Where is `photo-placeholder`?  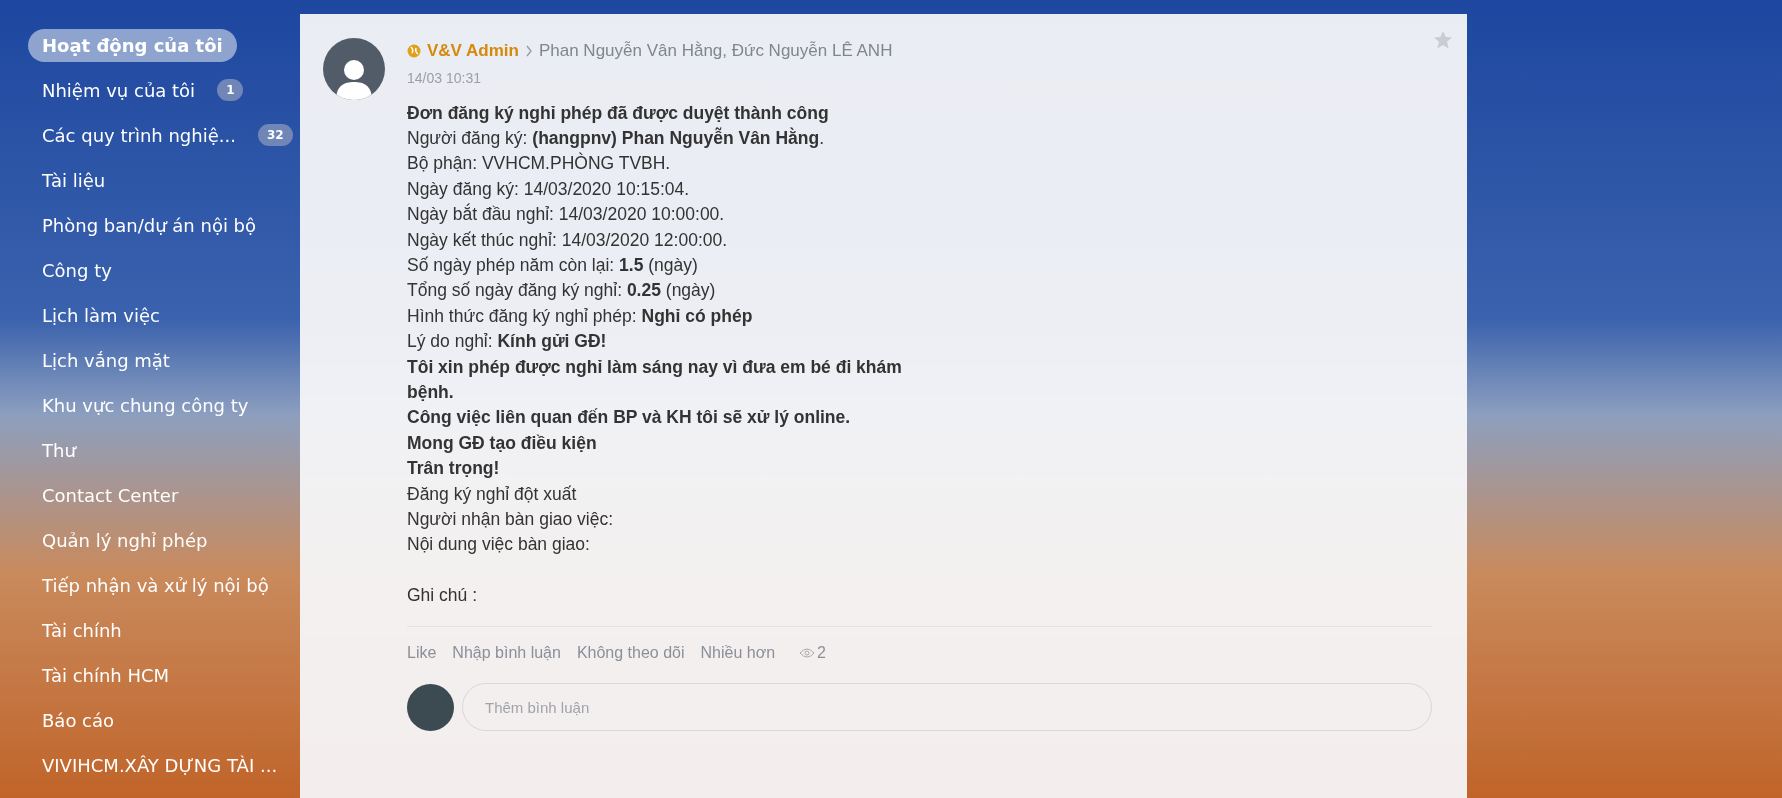 photo-placeholder is located at coordinates (430, 707).